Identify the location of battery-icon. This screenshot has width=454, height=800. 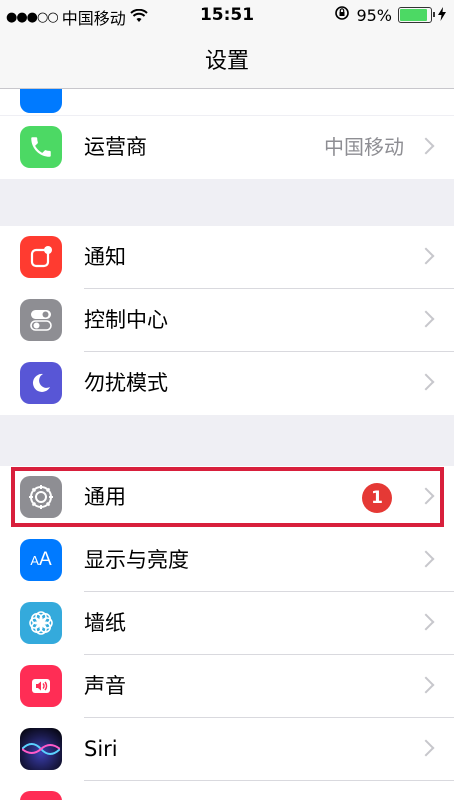
(416, 15).